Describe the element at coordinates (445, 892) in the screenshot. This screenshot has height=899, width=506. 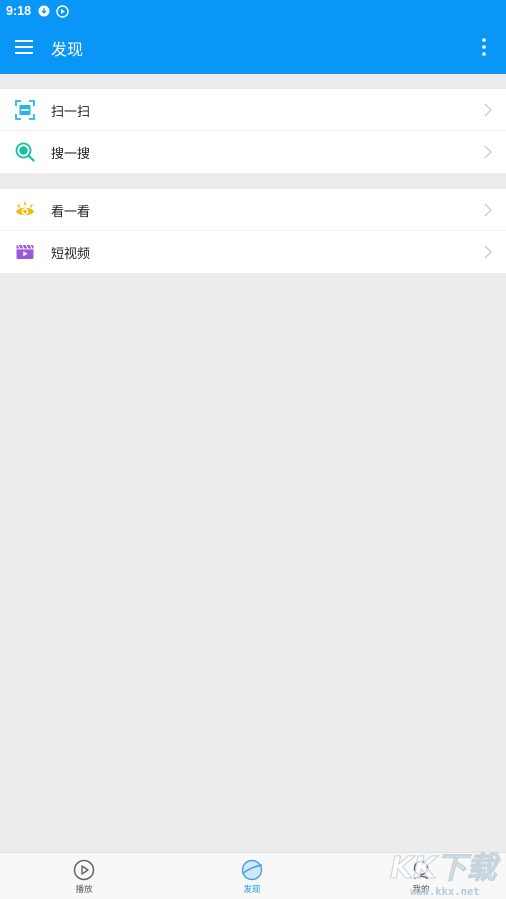
I see `svg-text: www.kkx.net` at that location.